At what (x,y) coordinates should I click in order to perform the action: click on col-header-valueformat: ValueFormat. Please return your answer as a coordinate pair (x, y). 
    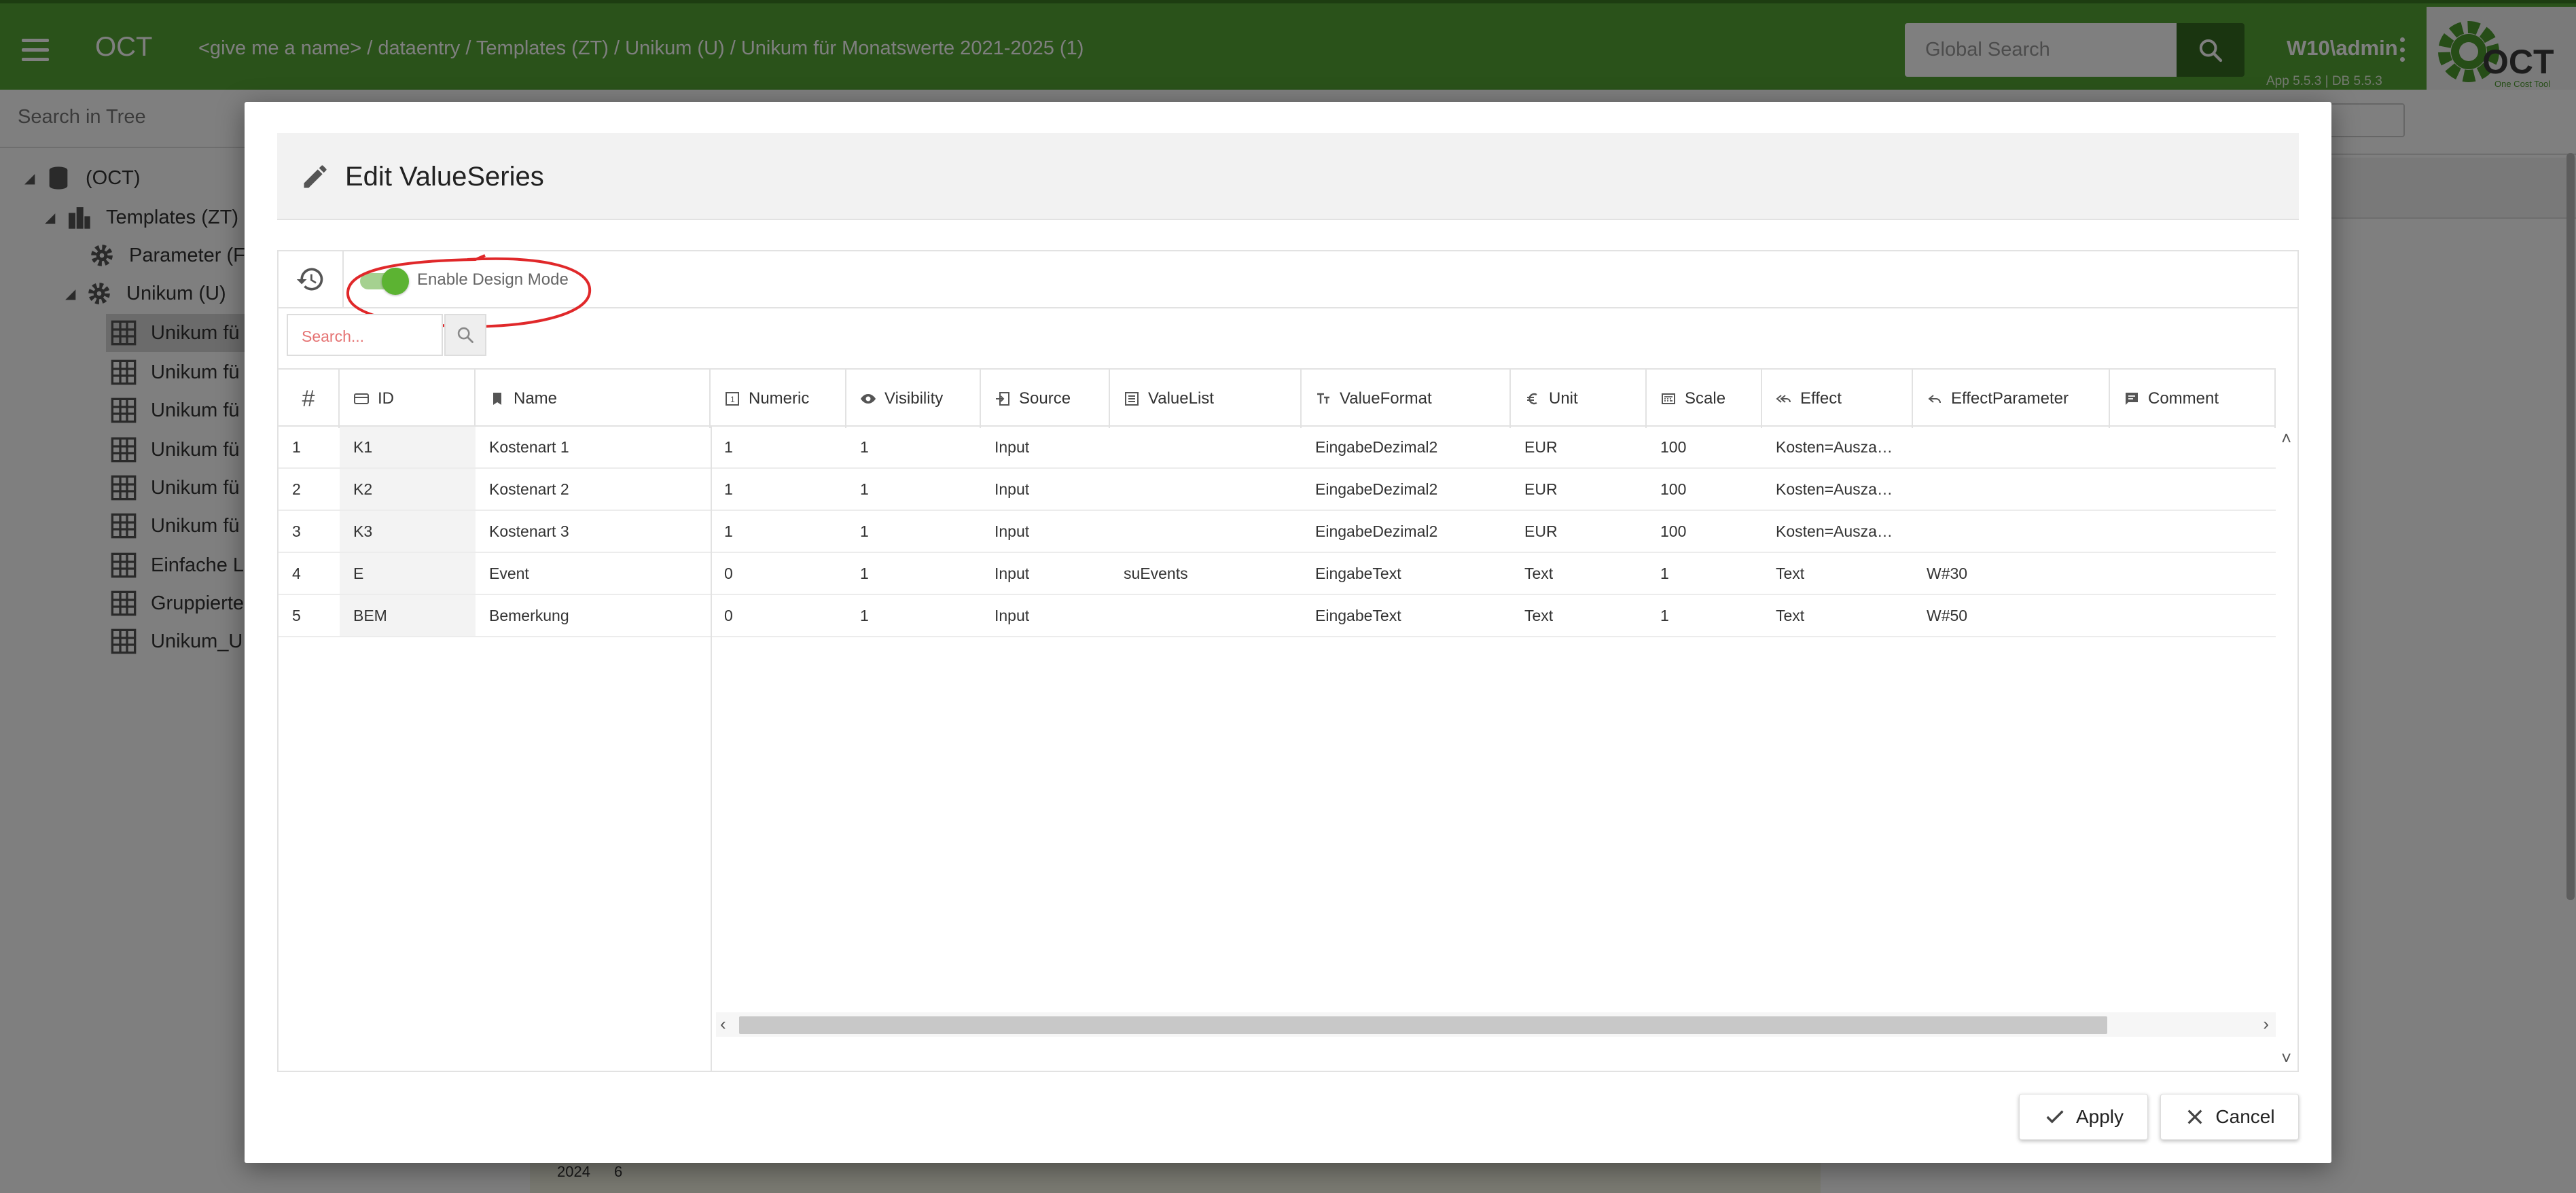
    Looking at the image, I should click on (1406, 399).